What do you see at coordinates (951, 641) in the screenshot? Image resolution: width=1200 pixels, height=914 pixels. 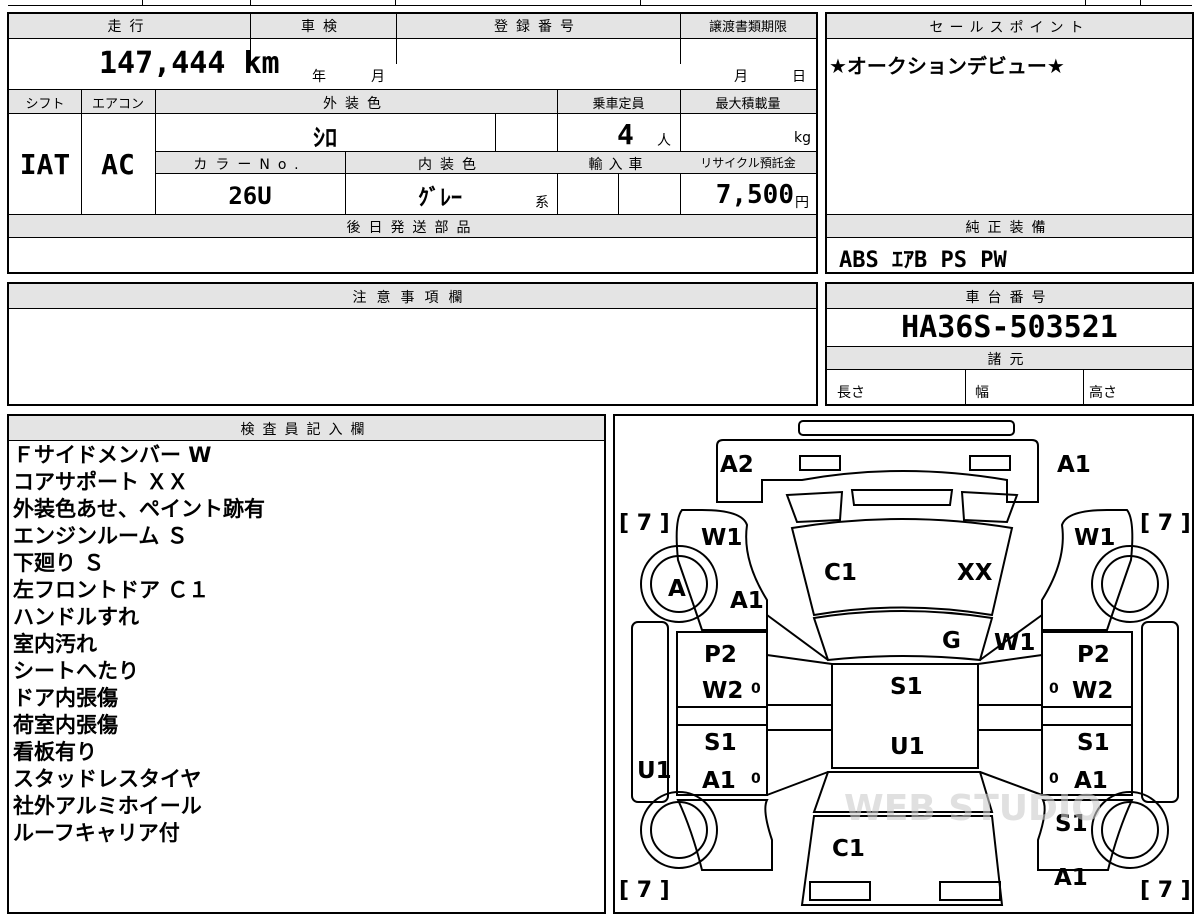 I see `mark: G` at bounding box center [951, 641].